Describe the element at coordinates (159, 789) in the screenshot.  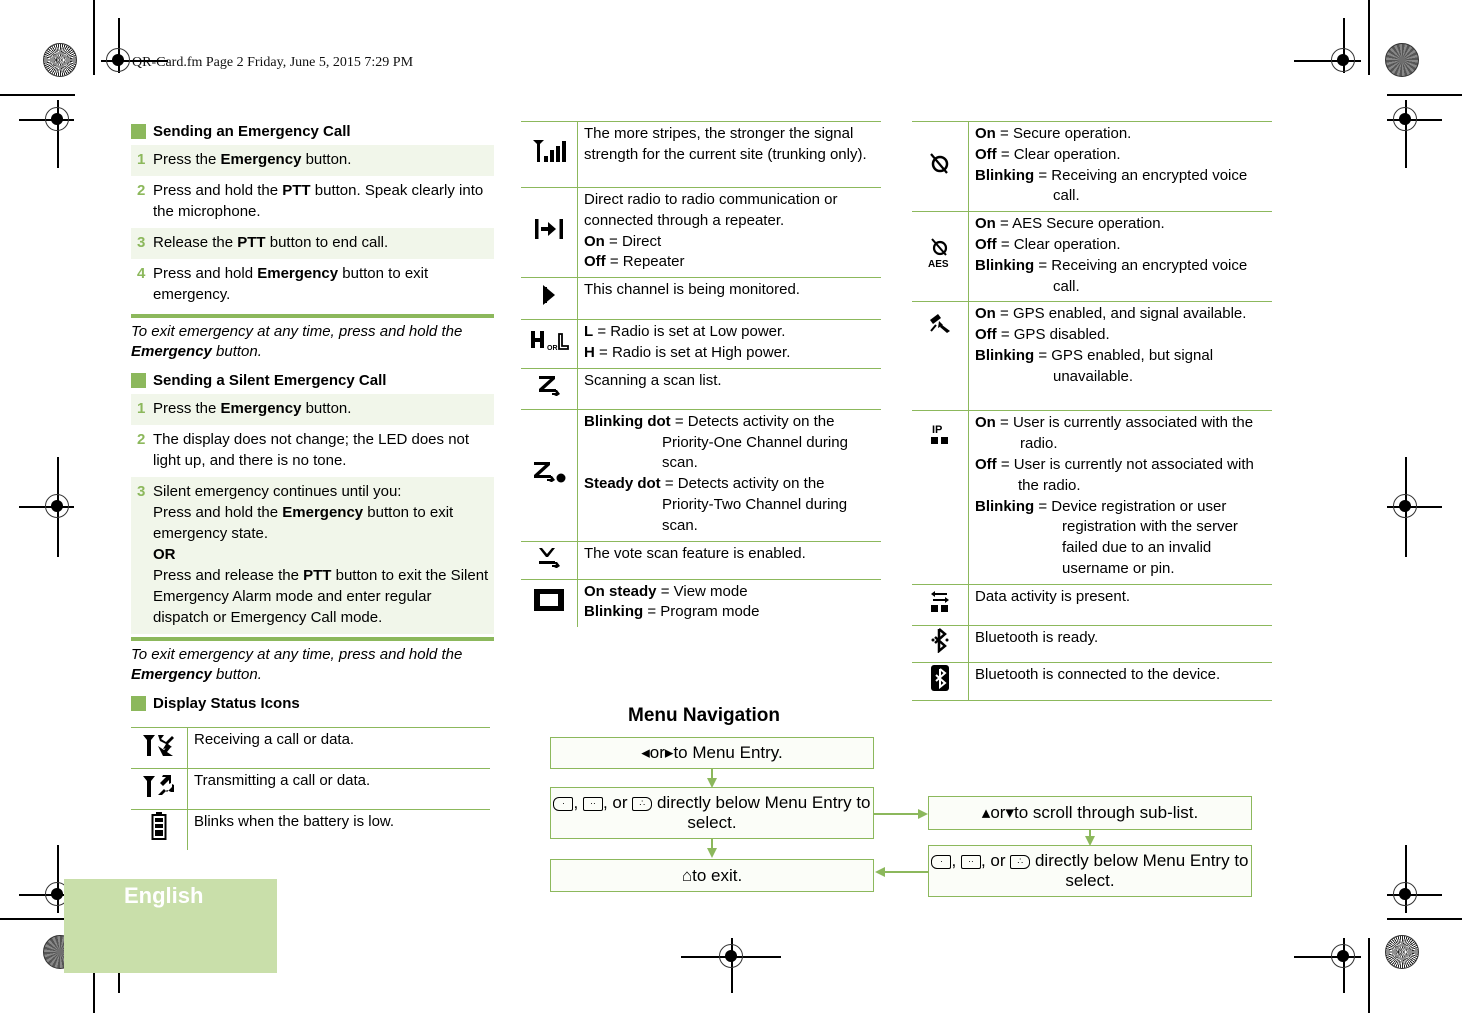
I see `transmitting-icon` at that location.